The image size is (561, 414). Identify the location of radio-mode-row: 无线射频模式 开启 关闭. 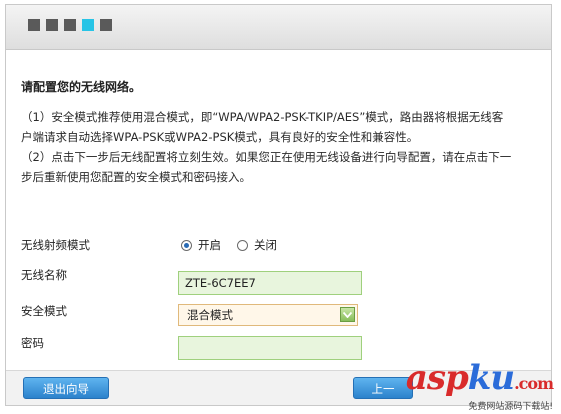
(286, 247).